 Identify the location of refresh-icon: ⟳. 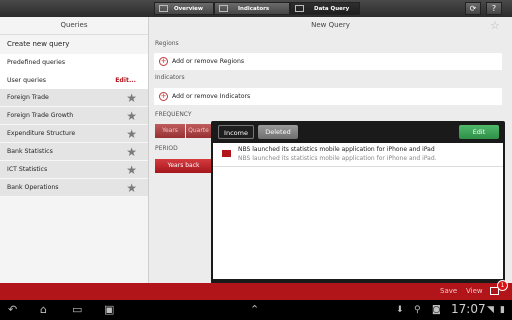
(473, 8).